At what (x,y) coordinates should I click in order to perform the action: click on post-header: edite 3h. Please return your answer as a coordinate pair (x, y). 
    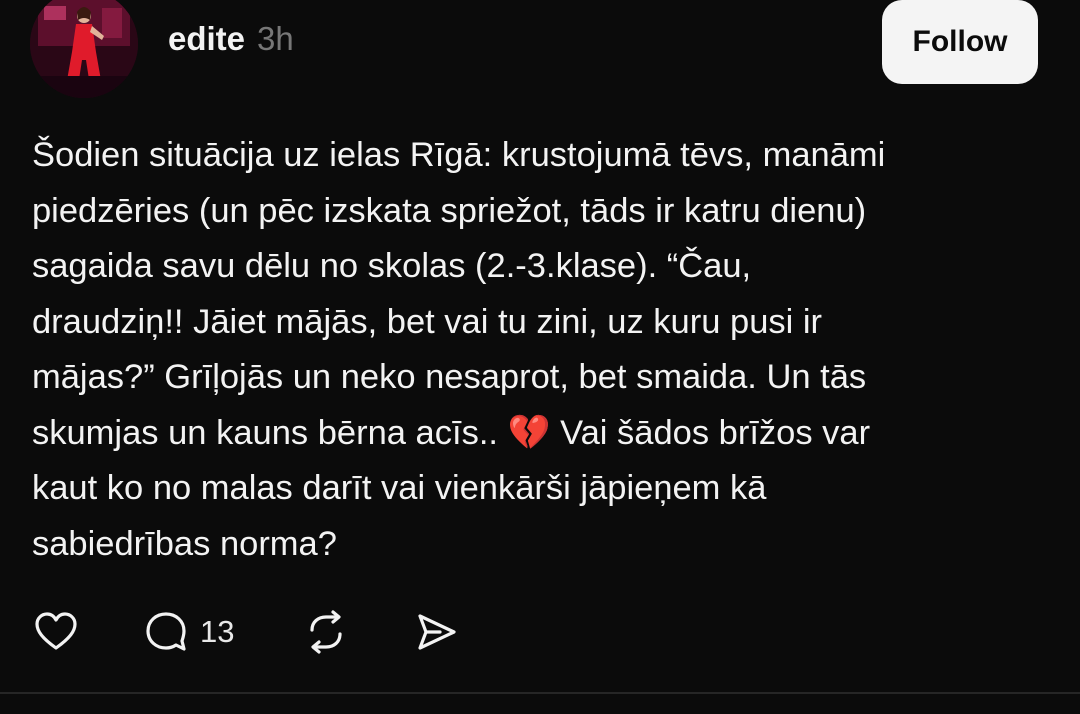
    Looking at the image, I should click on (231, 42).